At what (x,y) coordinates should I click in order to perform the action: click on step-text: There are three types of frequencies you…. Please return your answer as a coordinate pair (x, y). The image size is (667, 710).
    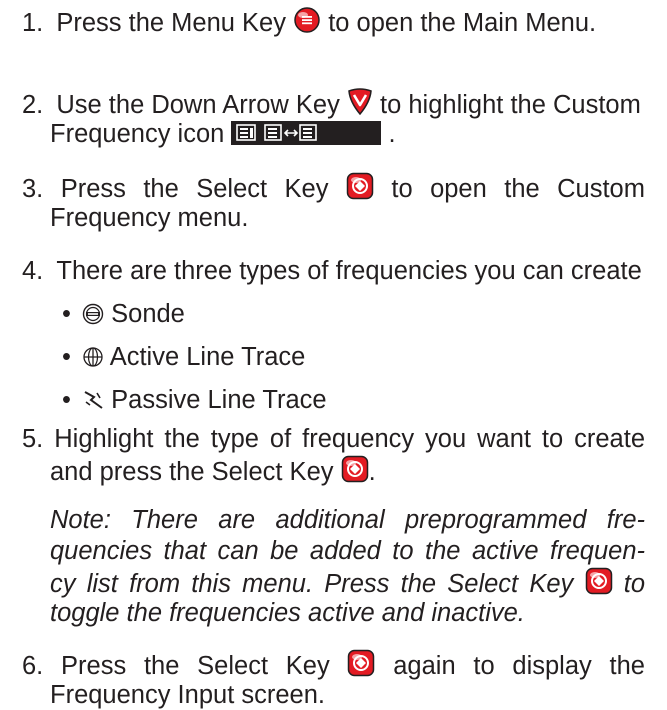
    Looking at the image, I should click on (349, 271).